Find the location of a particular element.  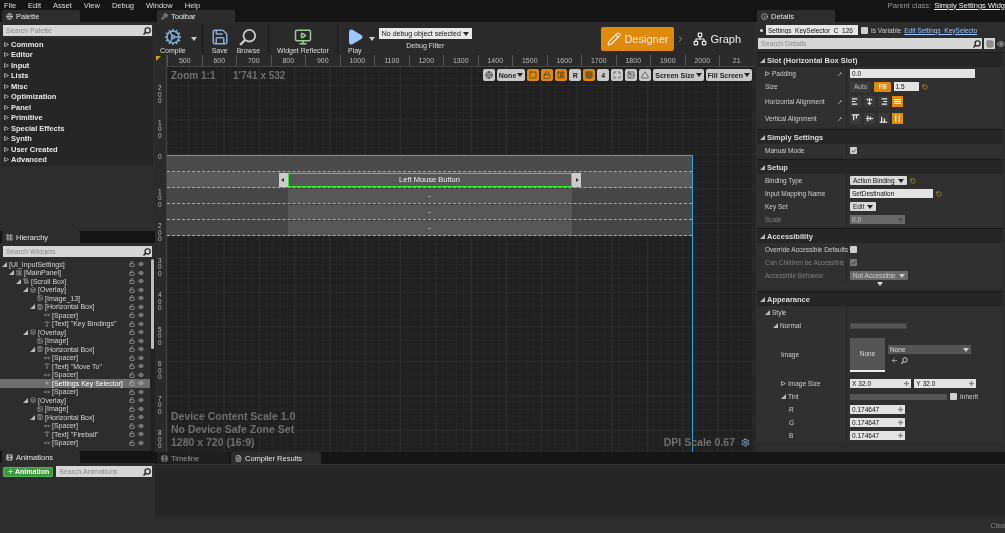

right-arrow-button is located at coordinates (576, 179).